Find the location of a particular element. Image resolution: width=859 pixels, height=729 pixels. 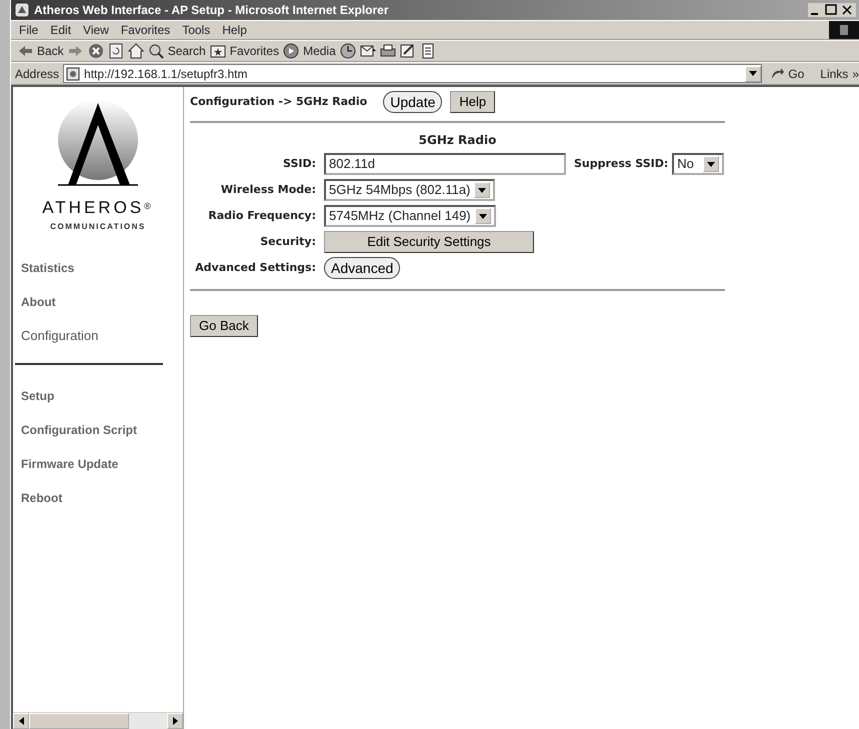

left-arrow-icon is located at coordinates (21, 720).